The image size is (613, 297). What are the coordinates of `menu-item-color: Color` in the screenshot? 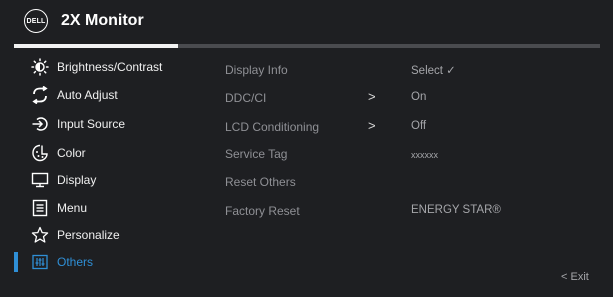 It's located at (99, 153).